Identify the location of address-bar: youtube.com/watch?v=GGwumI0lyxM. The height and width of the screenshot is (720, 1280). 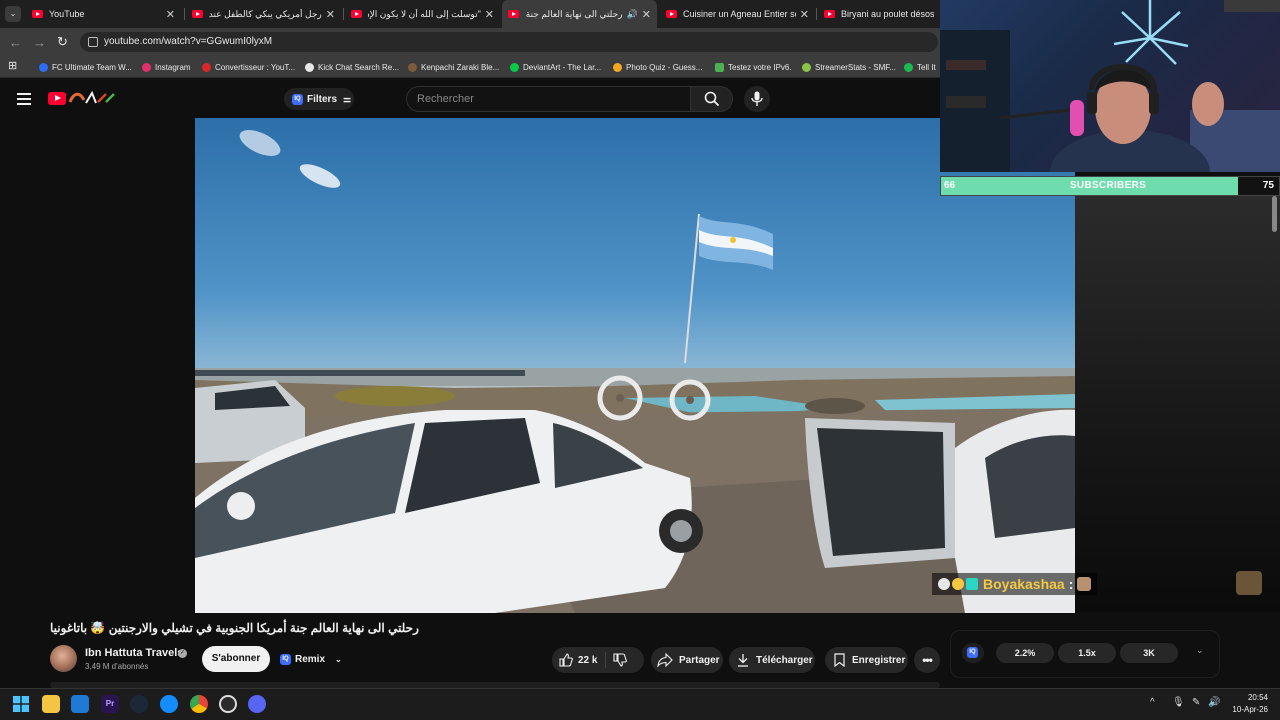
(509, 42).